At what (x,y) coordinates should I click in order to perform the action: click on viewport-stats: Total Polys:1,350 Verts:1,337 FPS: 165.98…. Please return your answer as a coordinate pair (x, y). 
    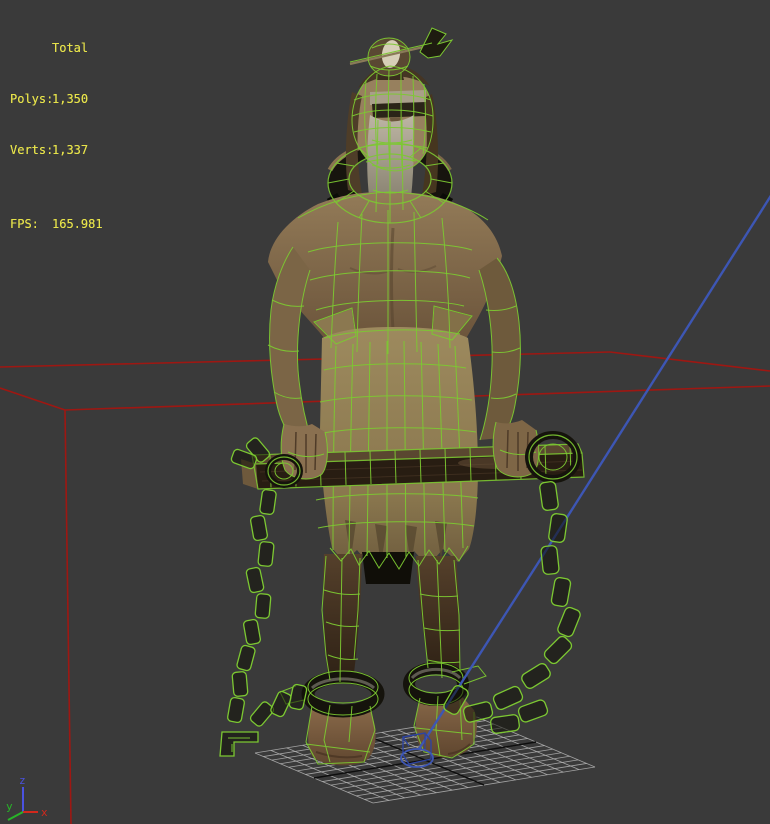
    Looking at the image, I should click on (56, 136).